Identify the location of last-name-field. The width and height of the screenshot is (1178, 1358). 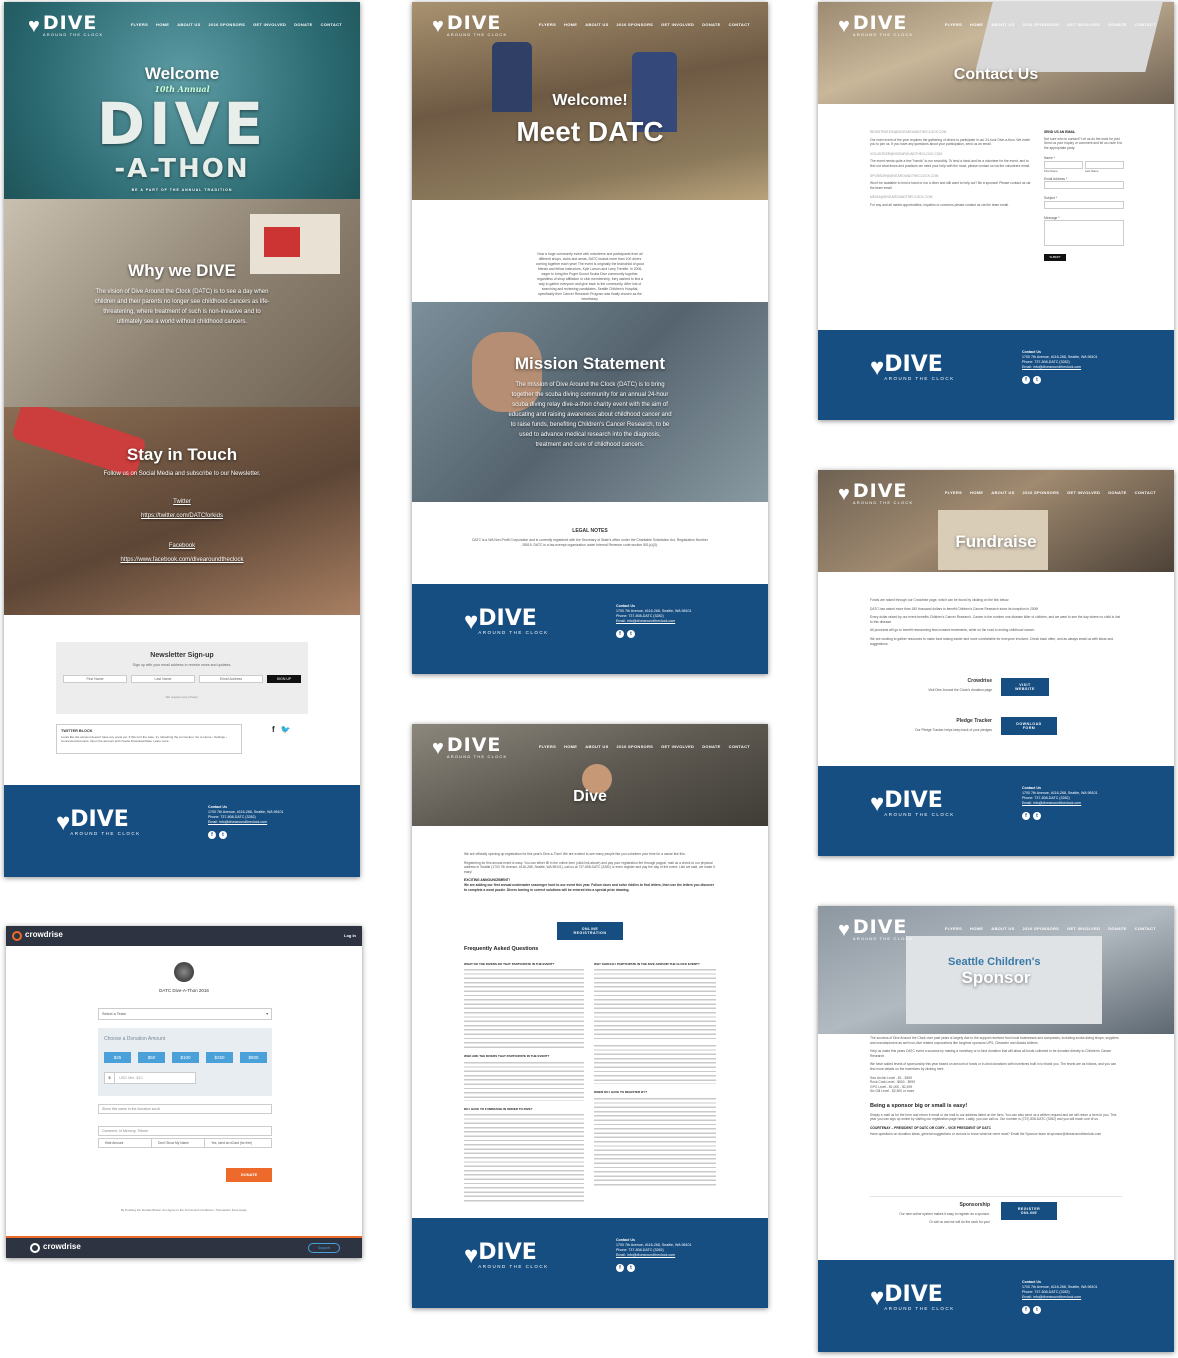
(1104, 164).